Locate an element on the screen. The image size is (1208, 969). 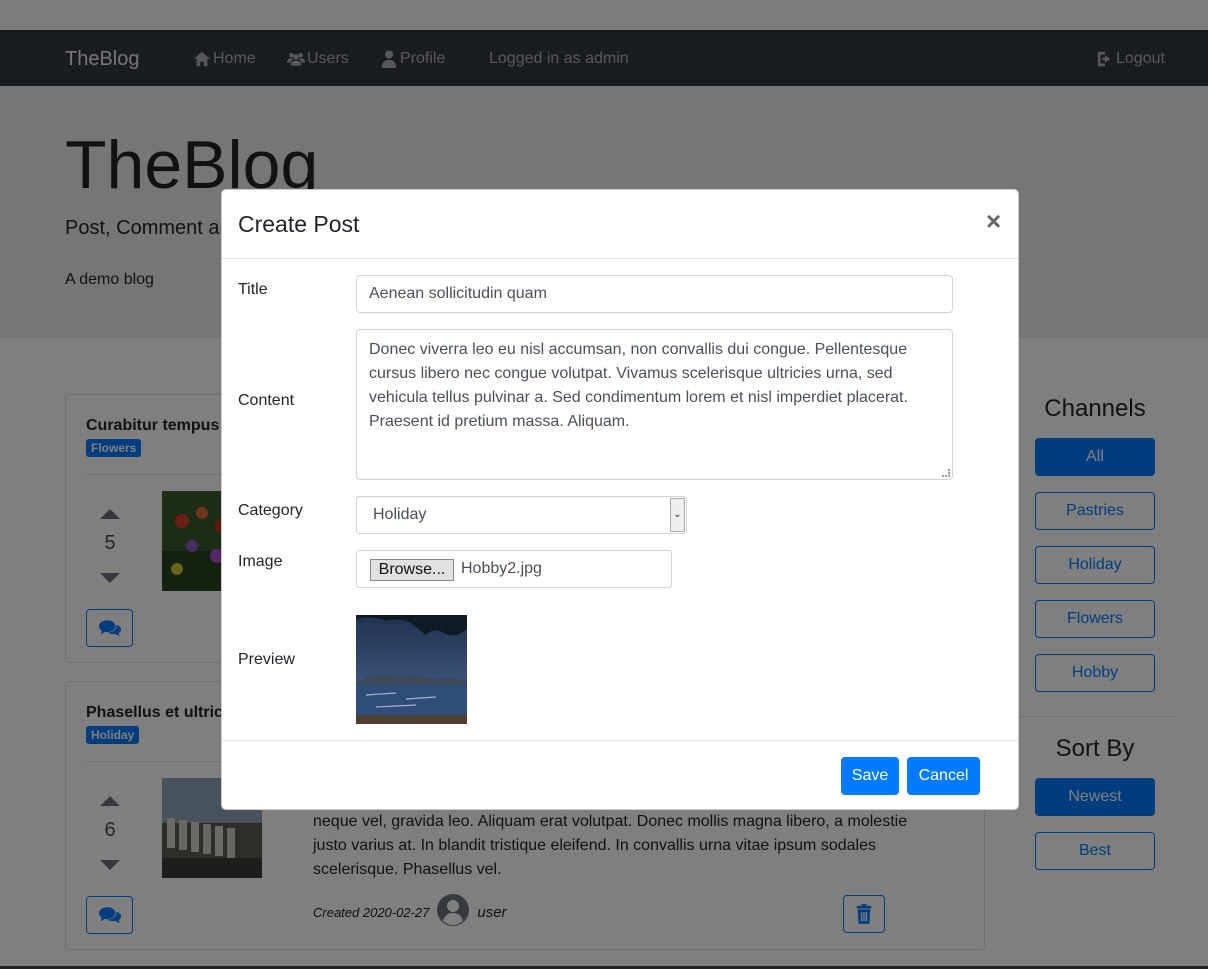
cancel-button: Cancel is located at coordinates (943, 776).